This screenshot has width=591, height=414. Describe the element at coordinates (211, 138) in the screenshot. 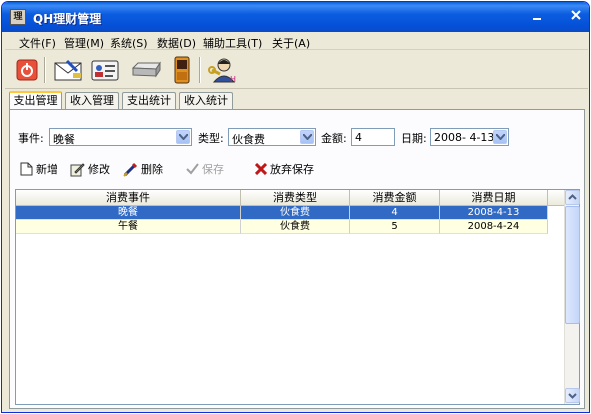

I see `type-label: 类型:` at that location.